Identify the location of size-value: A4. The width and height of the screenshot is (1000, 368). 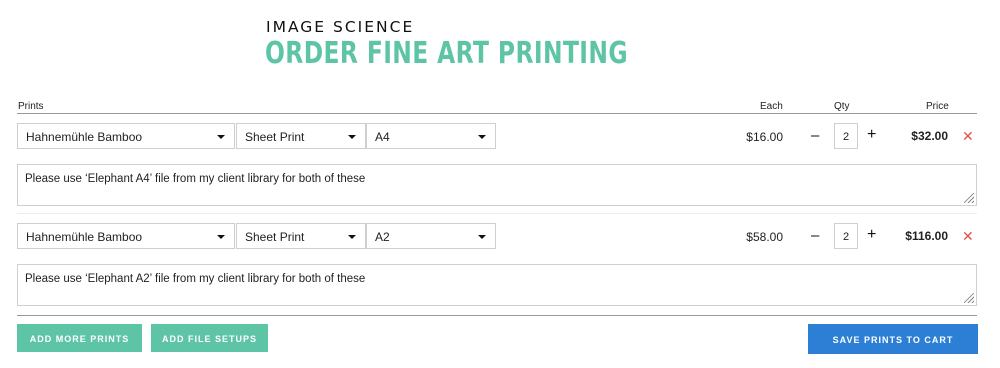
(382, 137).